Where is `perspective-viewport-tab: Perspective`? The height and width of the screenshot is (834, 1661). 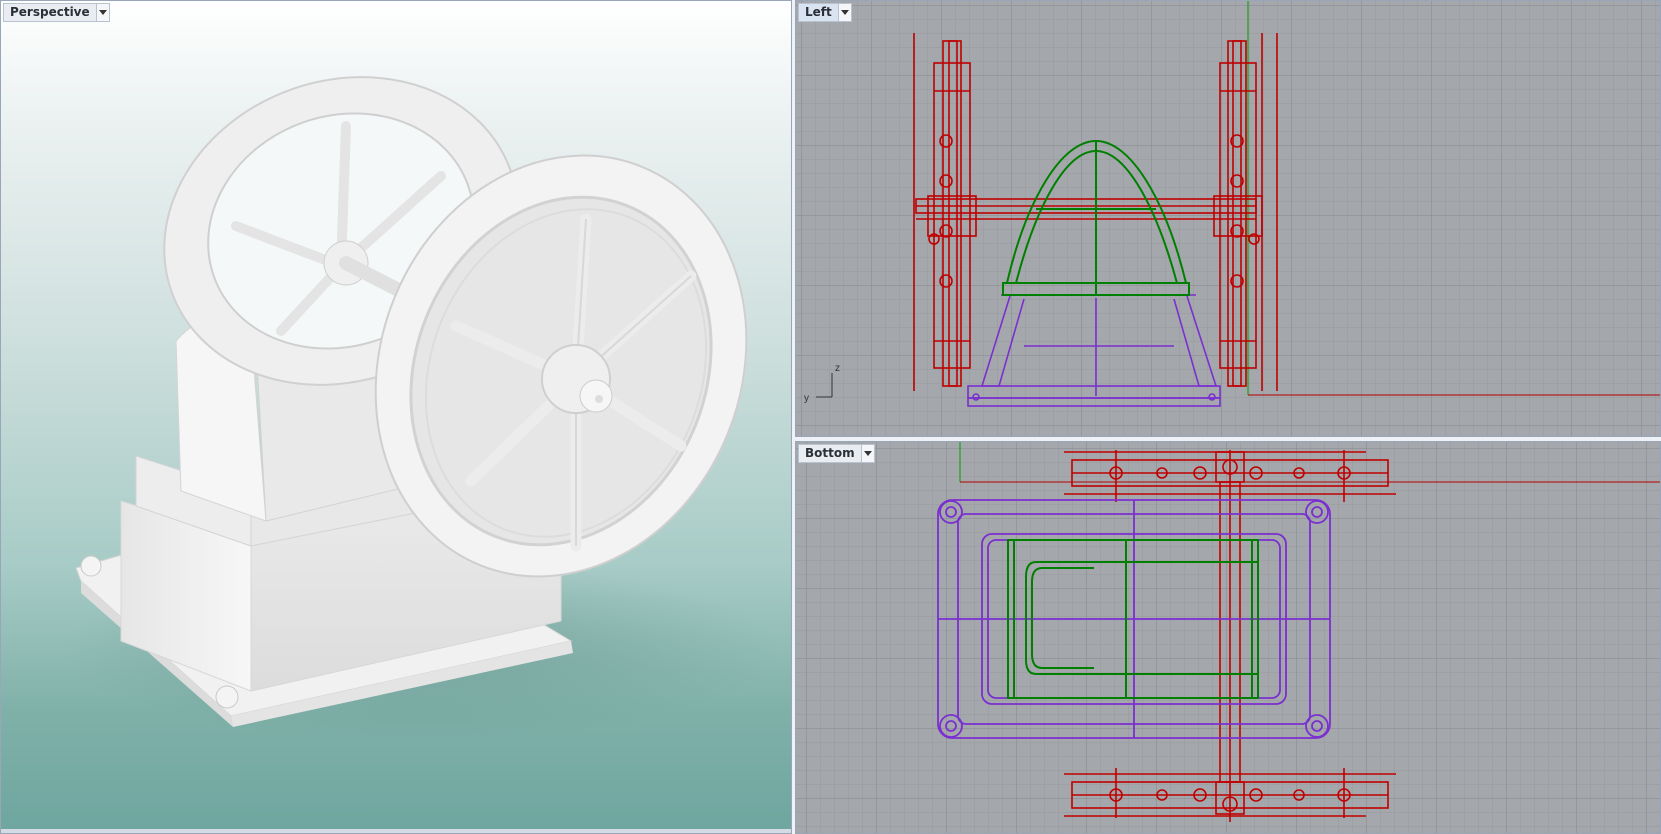
perspective-viewport-tab: Perspective is located at coordinates (56, 12).